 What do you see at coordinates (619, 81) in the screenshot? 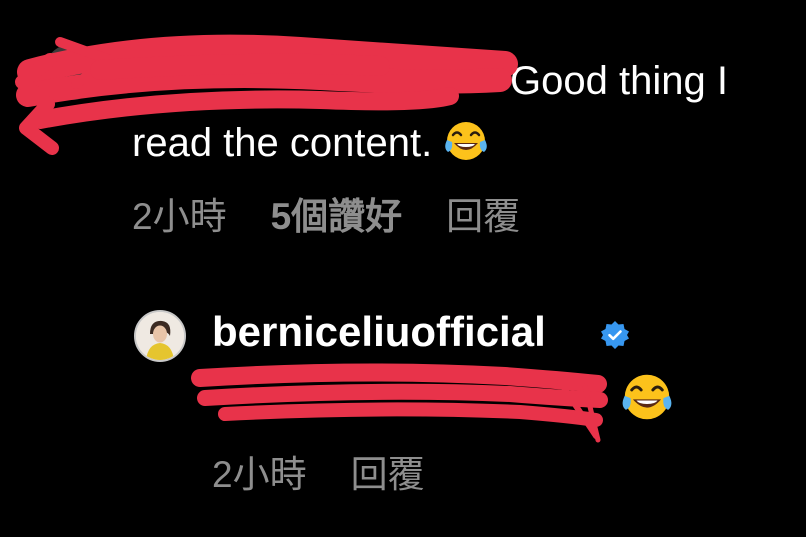
I see `comment-text-line-1: Good thing I` at bounding box center [619, 81].